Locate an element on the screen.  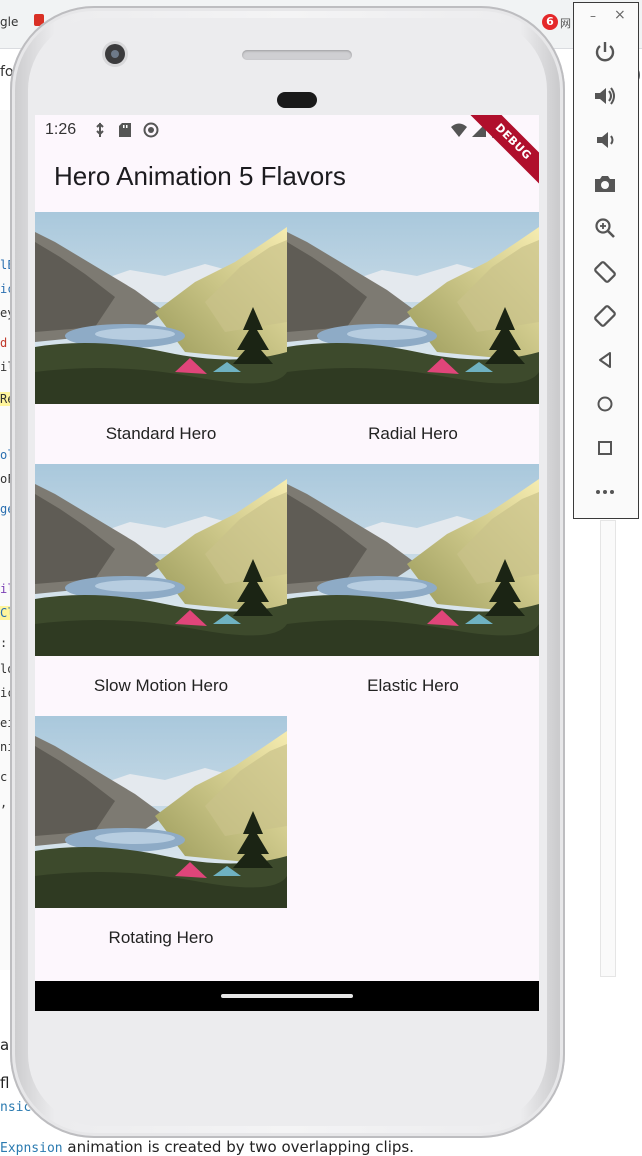
hero-tile-elastic: Elastic Hero is located at coordinates (413, 590).